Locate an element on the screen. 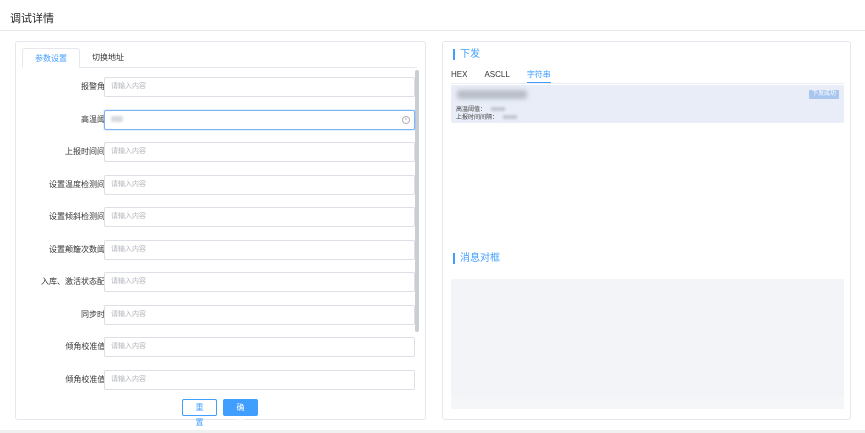 This screenshot has width=865, height=433. tab-parameter-settings: 参数设置 is located at coordinates (51, 58).